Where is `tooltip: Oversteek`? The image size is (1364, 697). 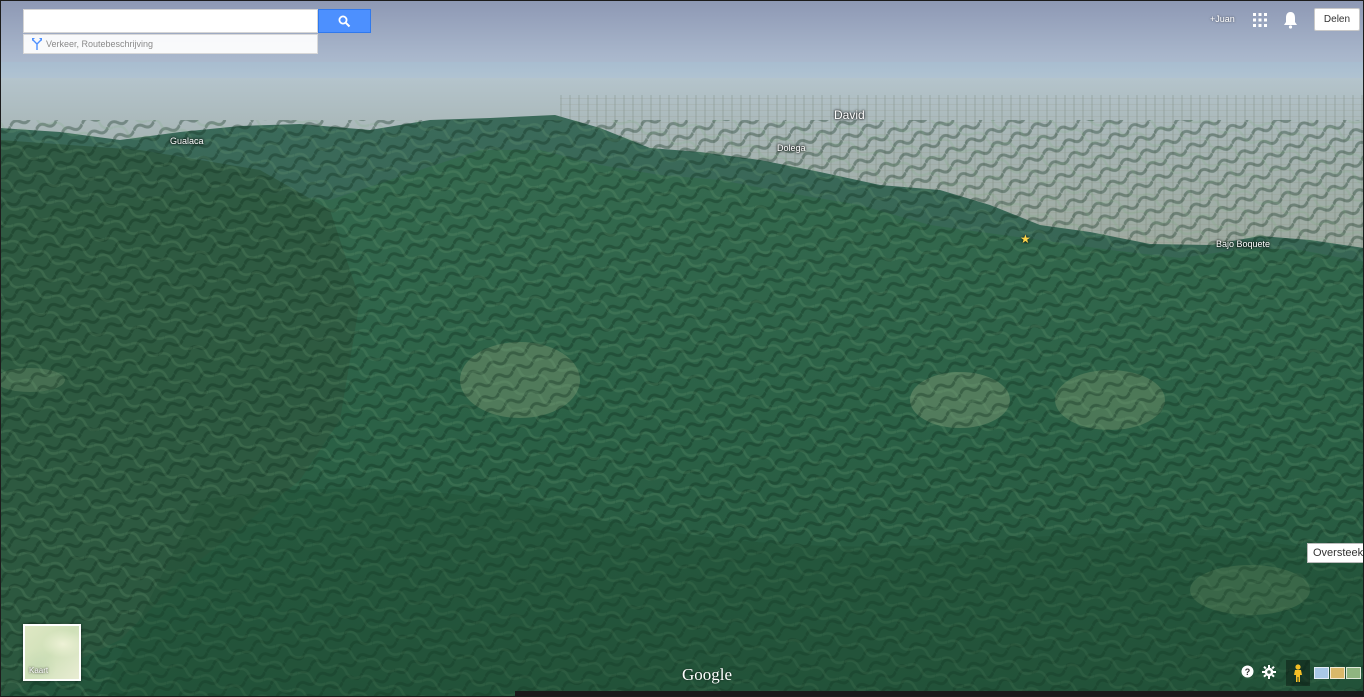 tooltip: Oversteek is located at coordinates (1335, 553).